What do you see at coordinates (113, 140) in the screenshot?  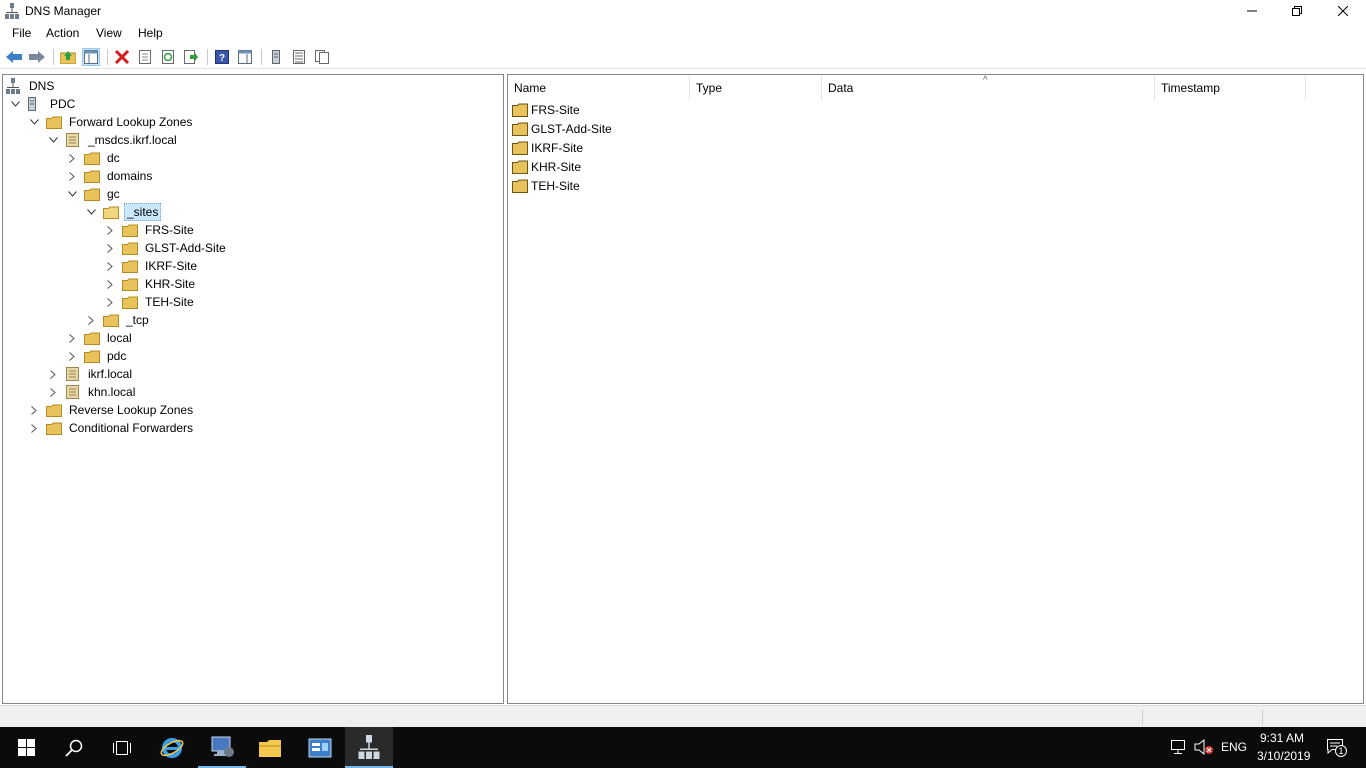 I see `tree-node-msdcs-zone: _msdcs.ikrf.local` at bounding box center [113, 140].